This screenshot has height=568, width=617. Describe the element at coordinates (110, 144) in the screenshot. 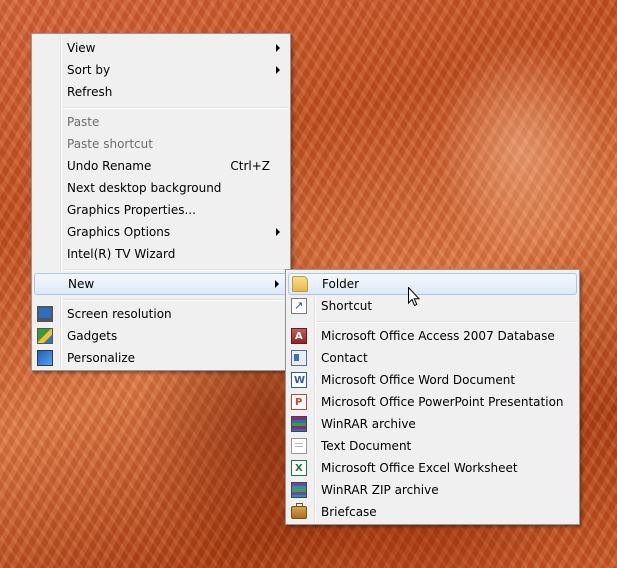

I see `menu-item-label: Paste shortcut` at that location.